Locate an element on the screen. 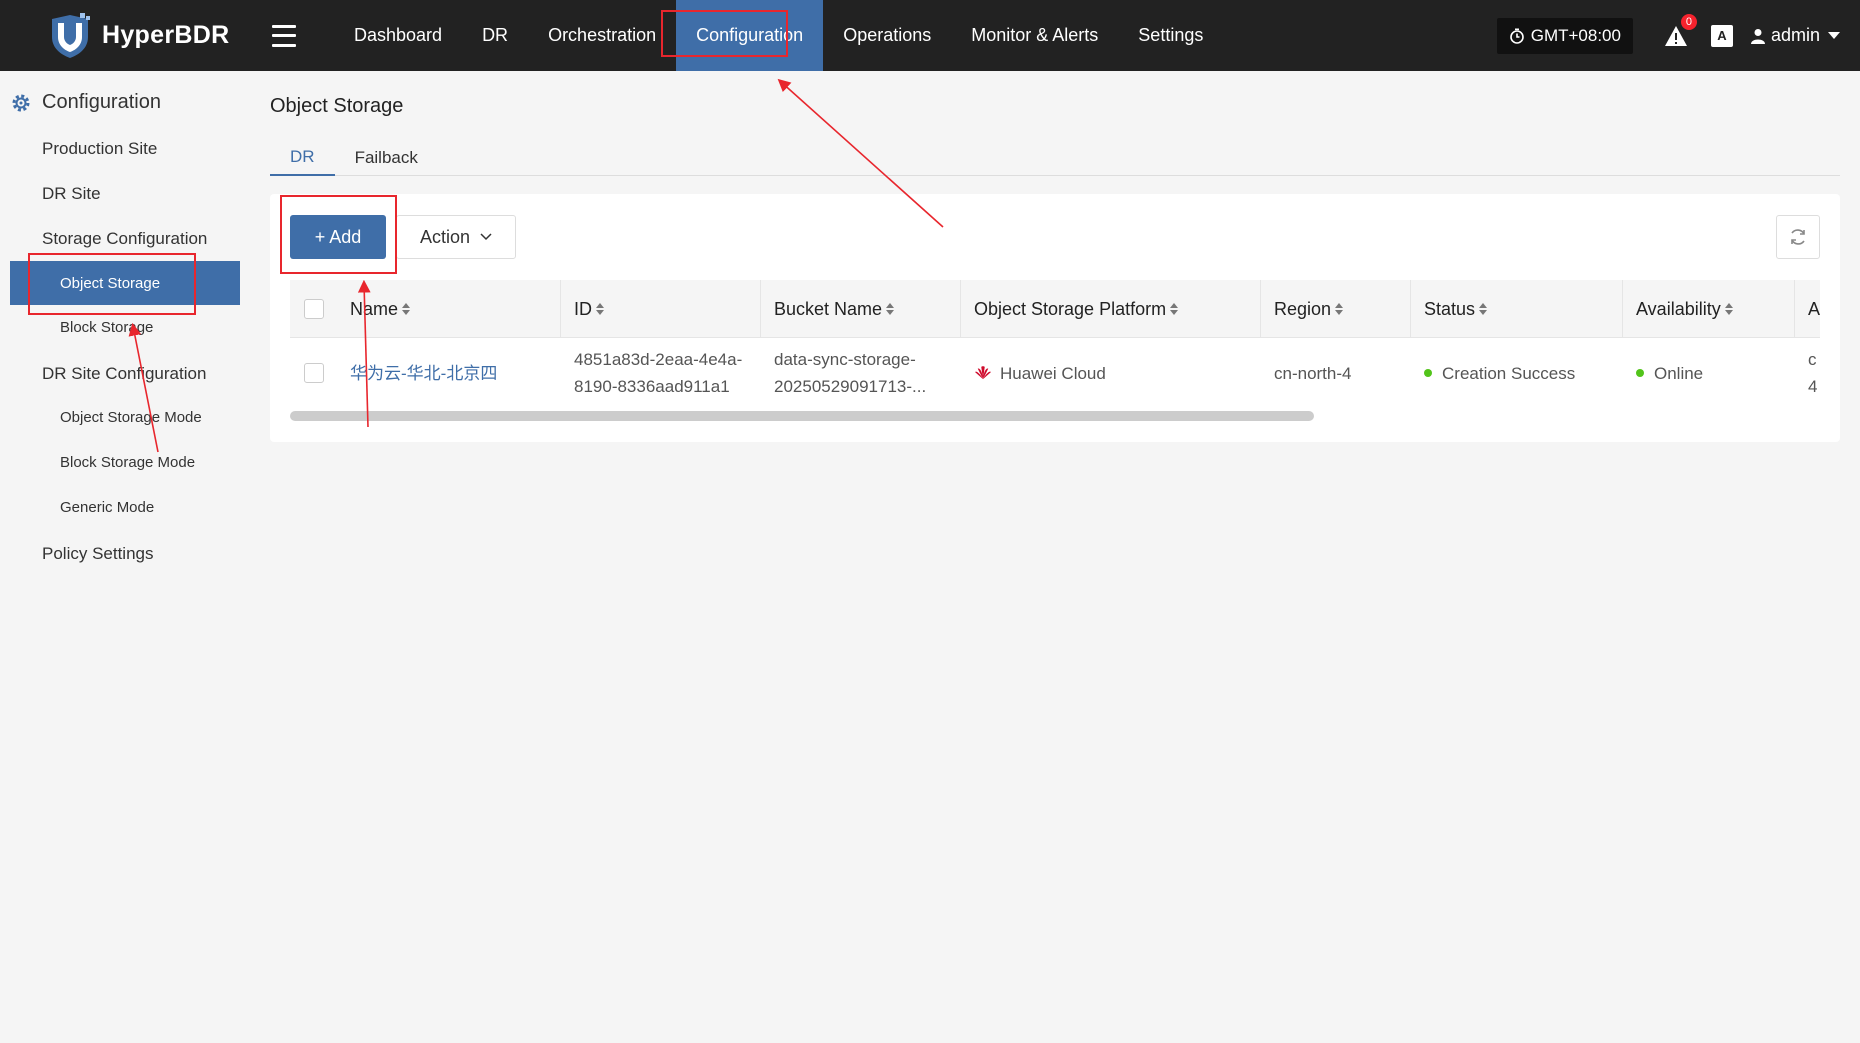 This screenshot has height=1043, width=1860. user-menu: admin is located at coordinates (1798, 35).